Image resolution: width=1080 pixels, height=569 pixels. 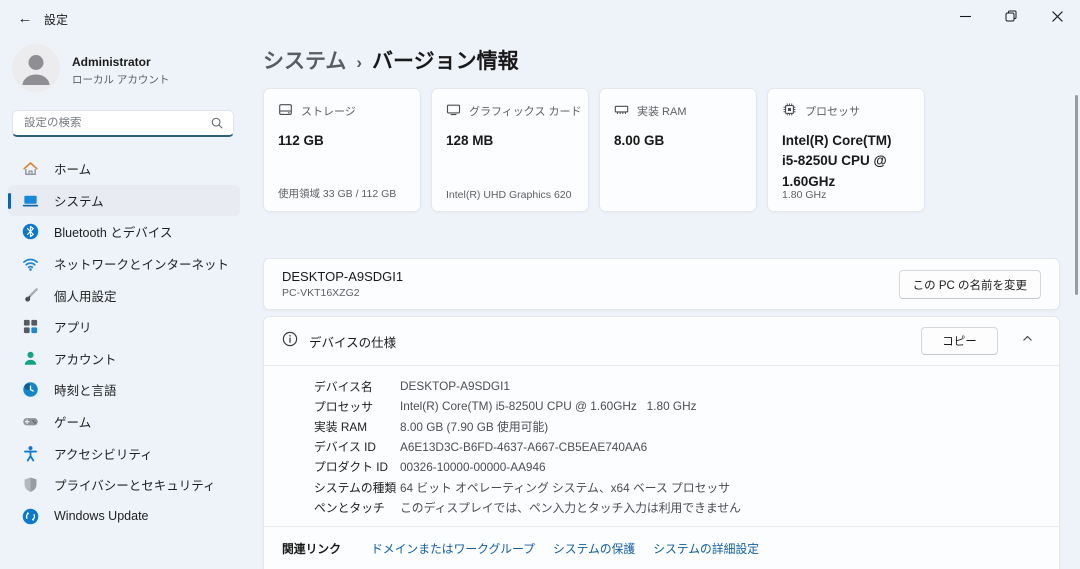 I want to click on user-account: Administrator ローカル アカウント, so click(x=90, y=70).